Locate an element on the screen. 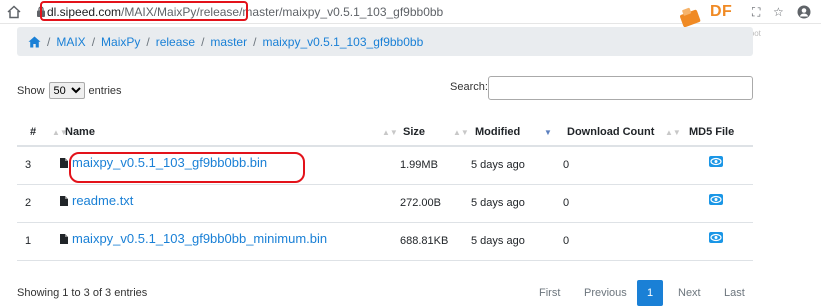  show-label: Show is located at coordinates (31, 90).